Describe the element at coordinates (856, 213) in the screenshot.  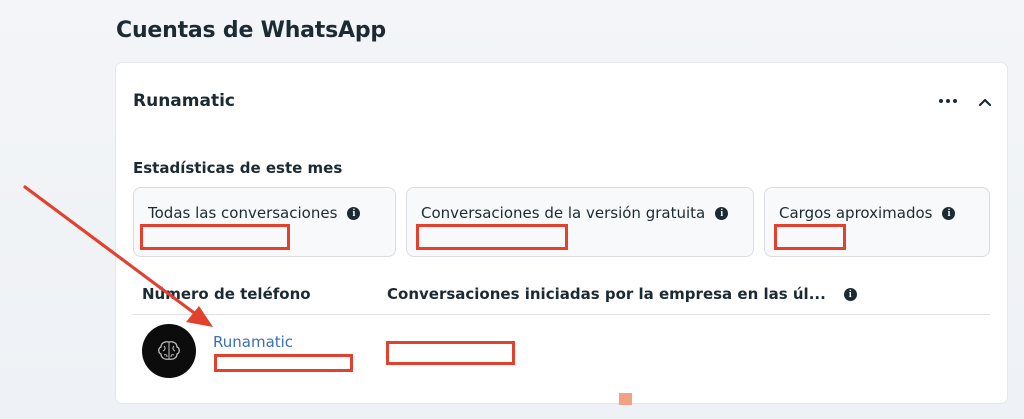
I see `stat-label: Cargos aproximados` at that location.